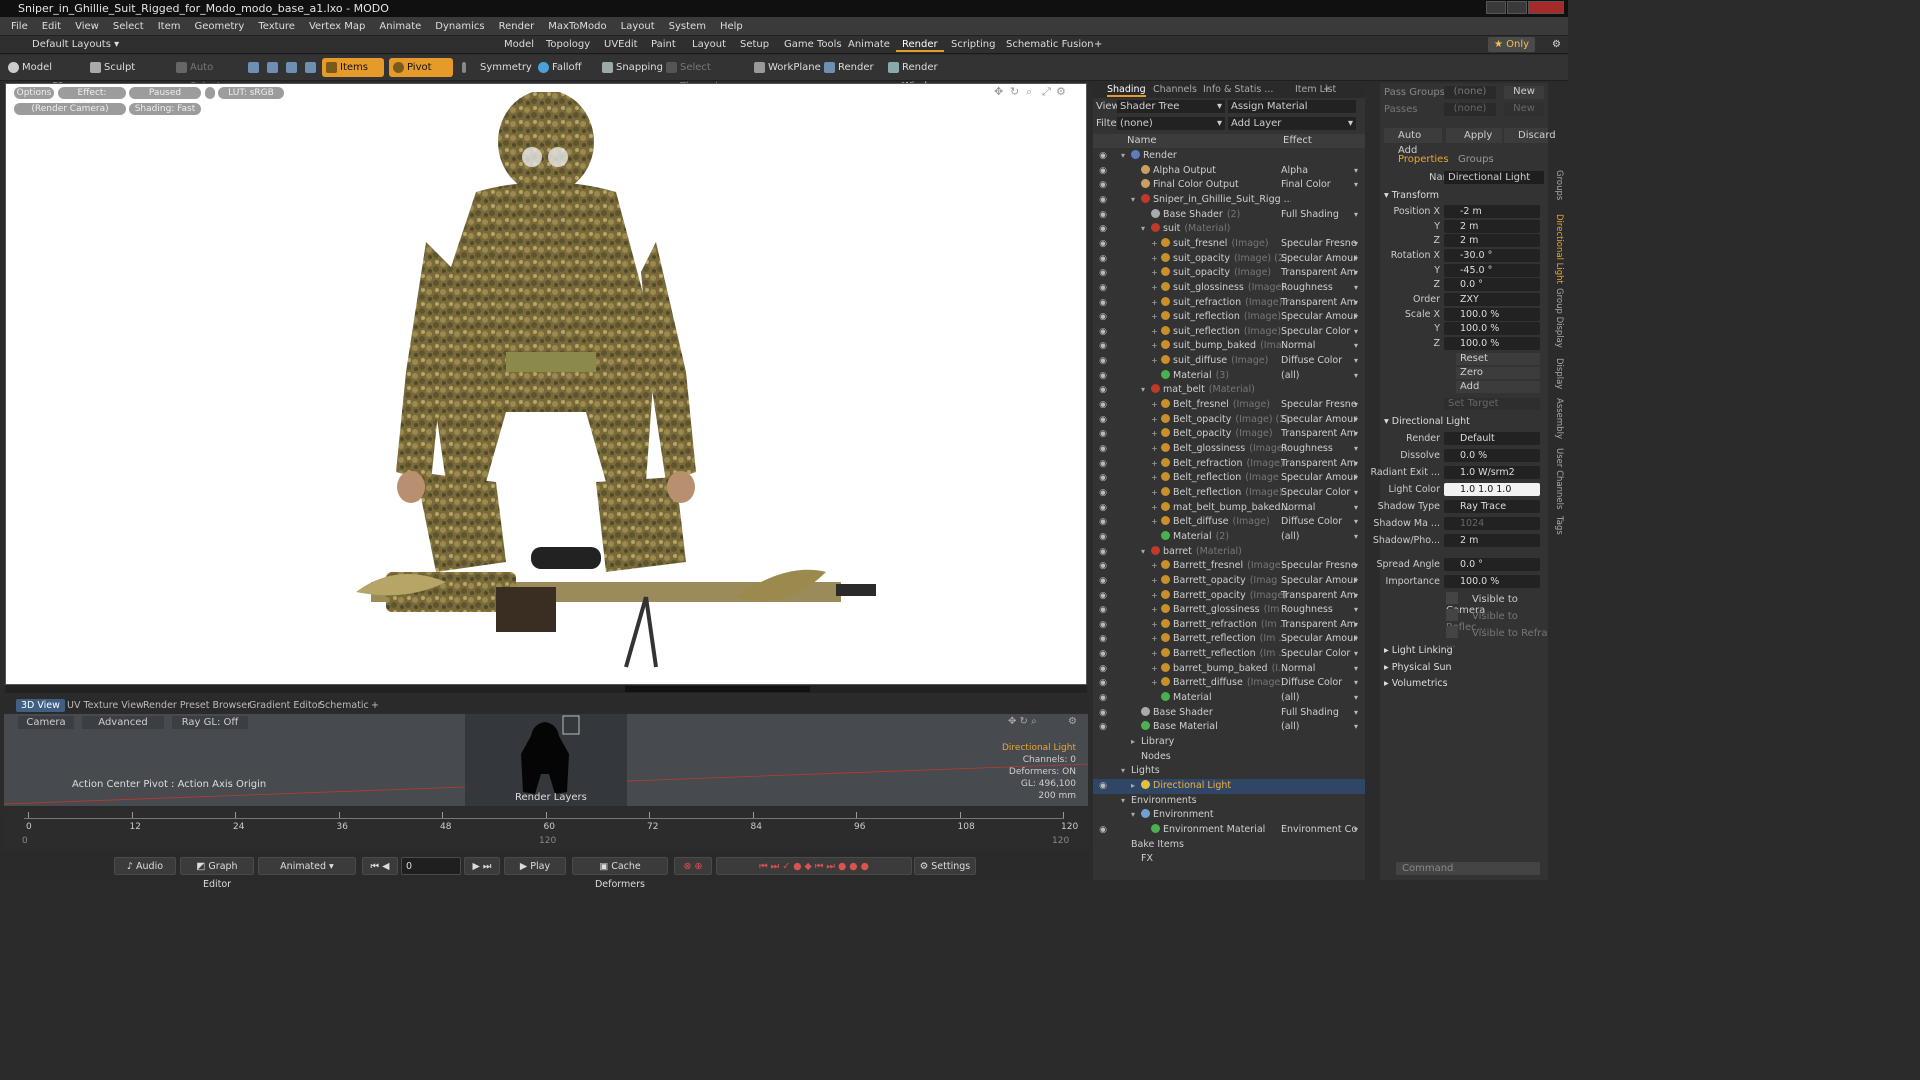 The image size is (1920, 1080). I want to click on expand-toggle-icon: ▾, so click(1123, 156).